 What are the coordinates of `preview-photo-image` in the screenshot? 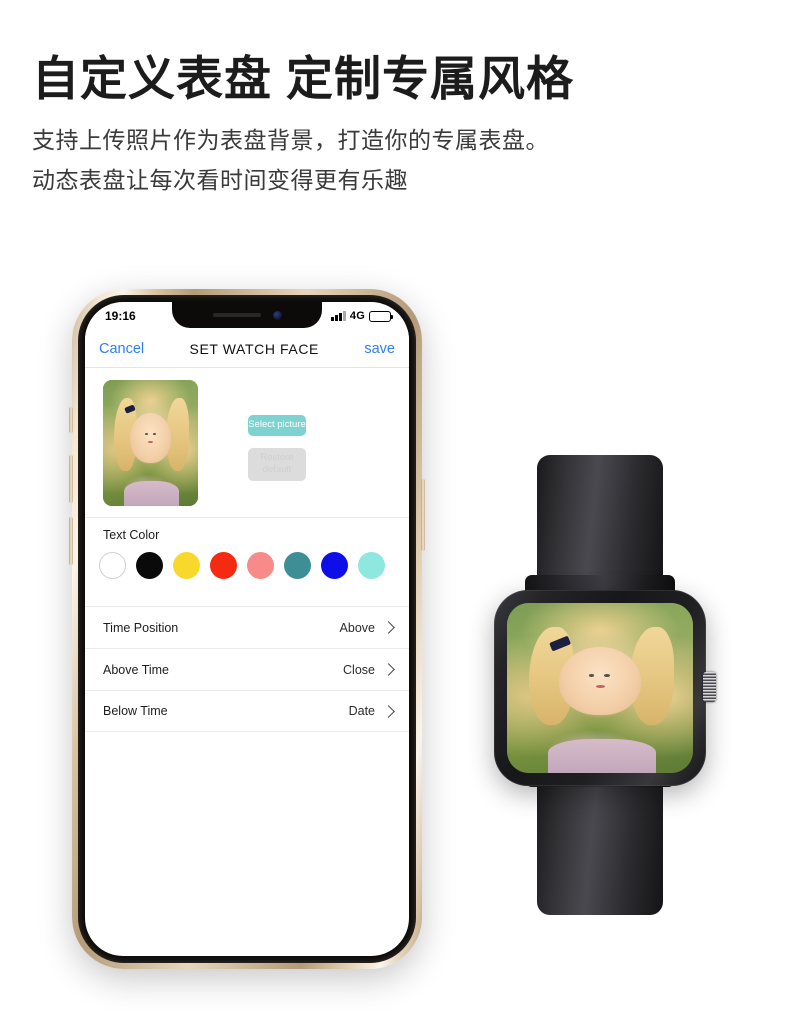 It's located at (150, 443).